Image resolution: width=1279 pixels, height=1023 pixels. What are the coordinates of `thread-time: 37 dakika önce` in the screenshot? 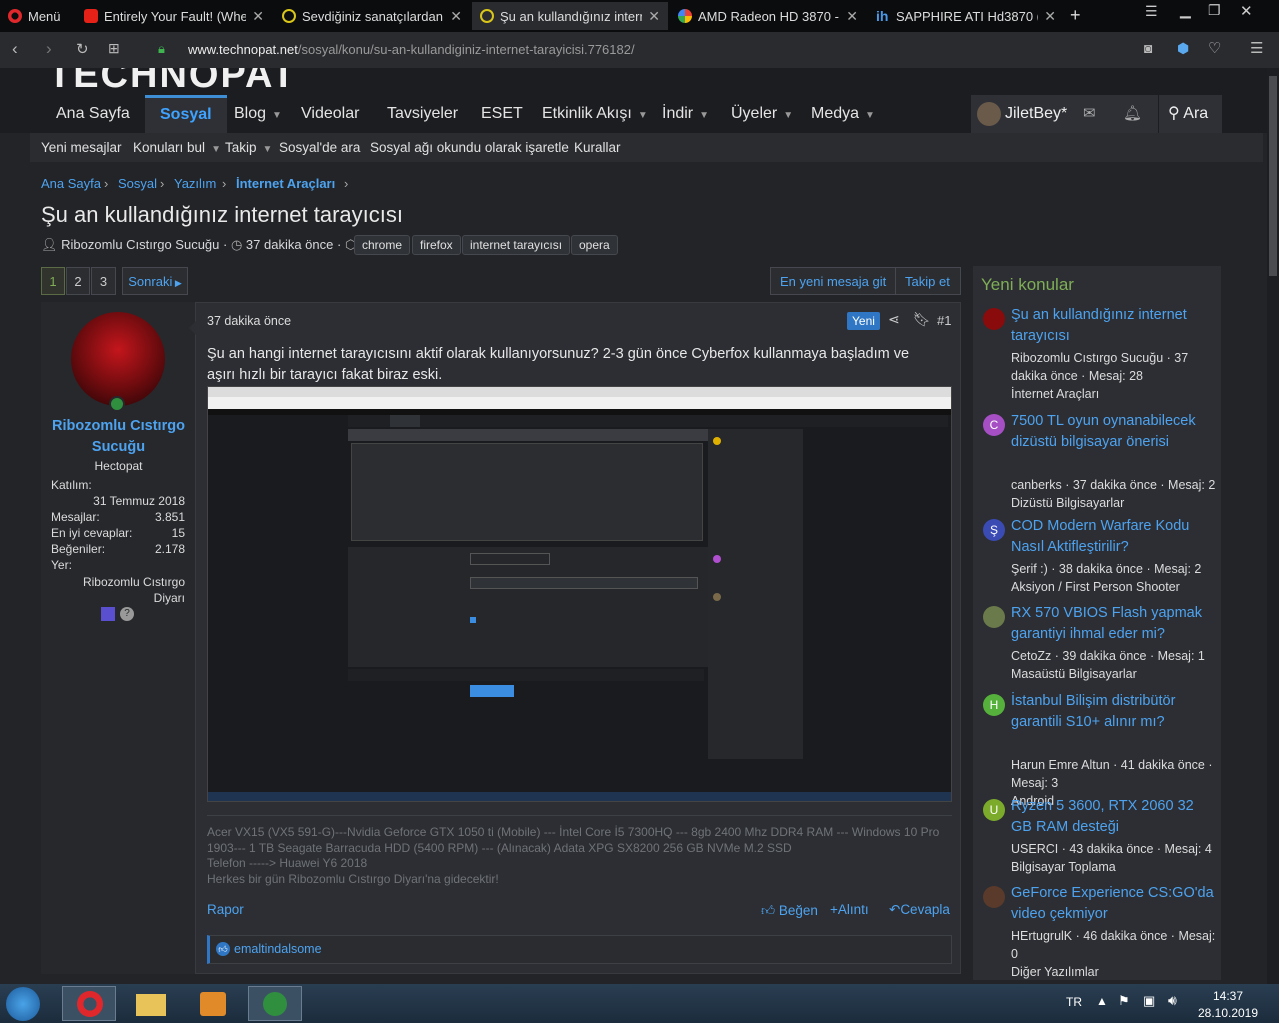 It's located at (289, 244).